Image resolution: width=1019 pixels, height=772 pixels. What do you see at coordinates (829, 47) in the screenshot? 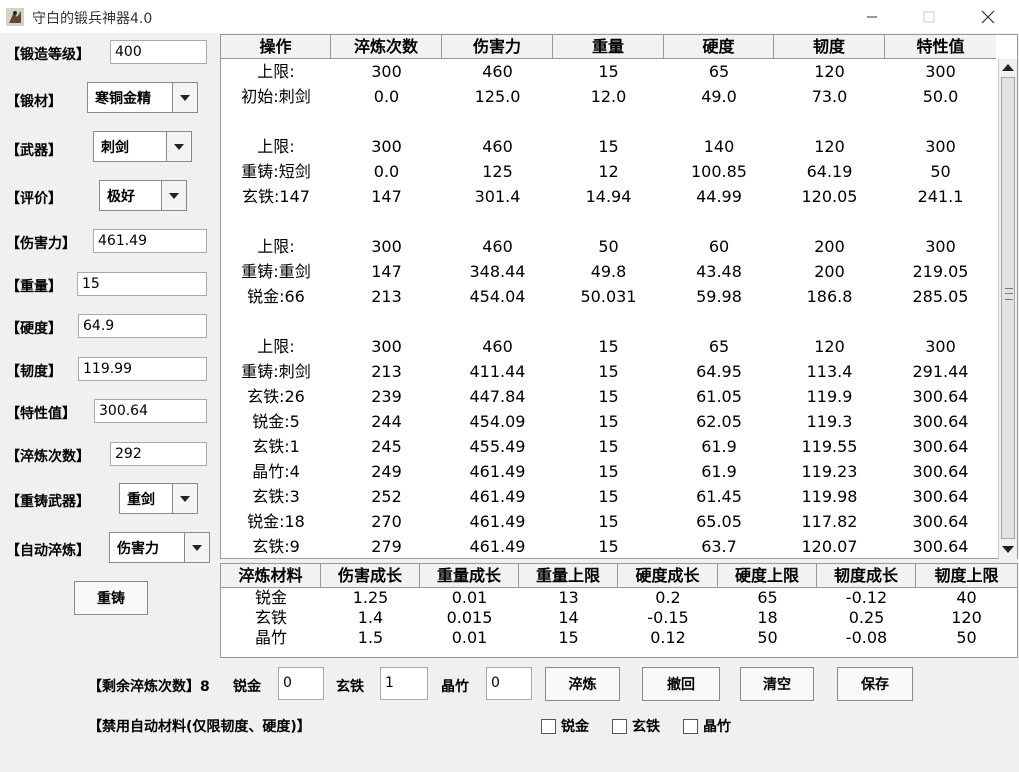
I see `column-header: 韧度` at bounding box center [829, 47].